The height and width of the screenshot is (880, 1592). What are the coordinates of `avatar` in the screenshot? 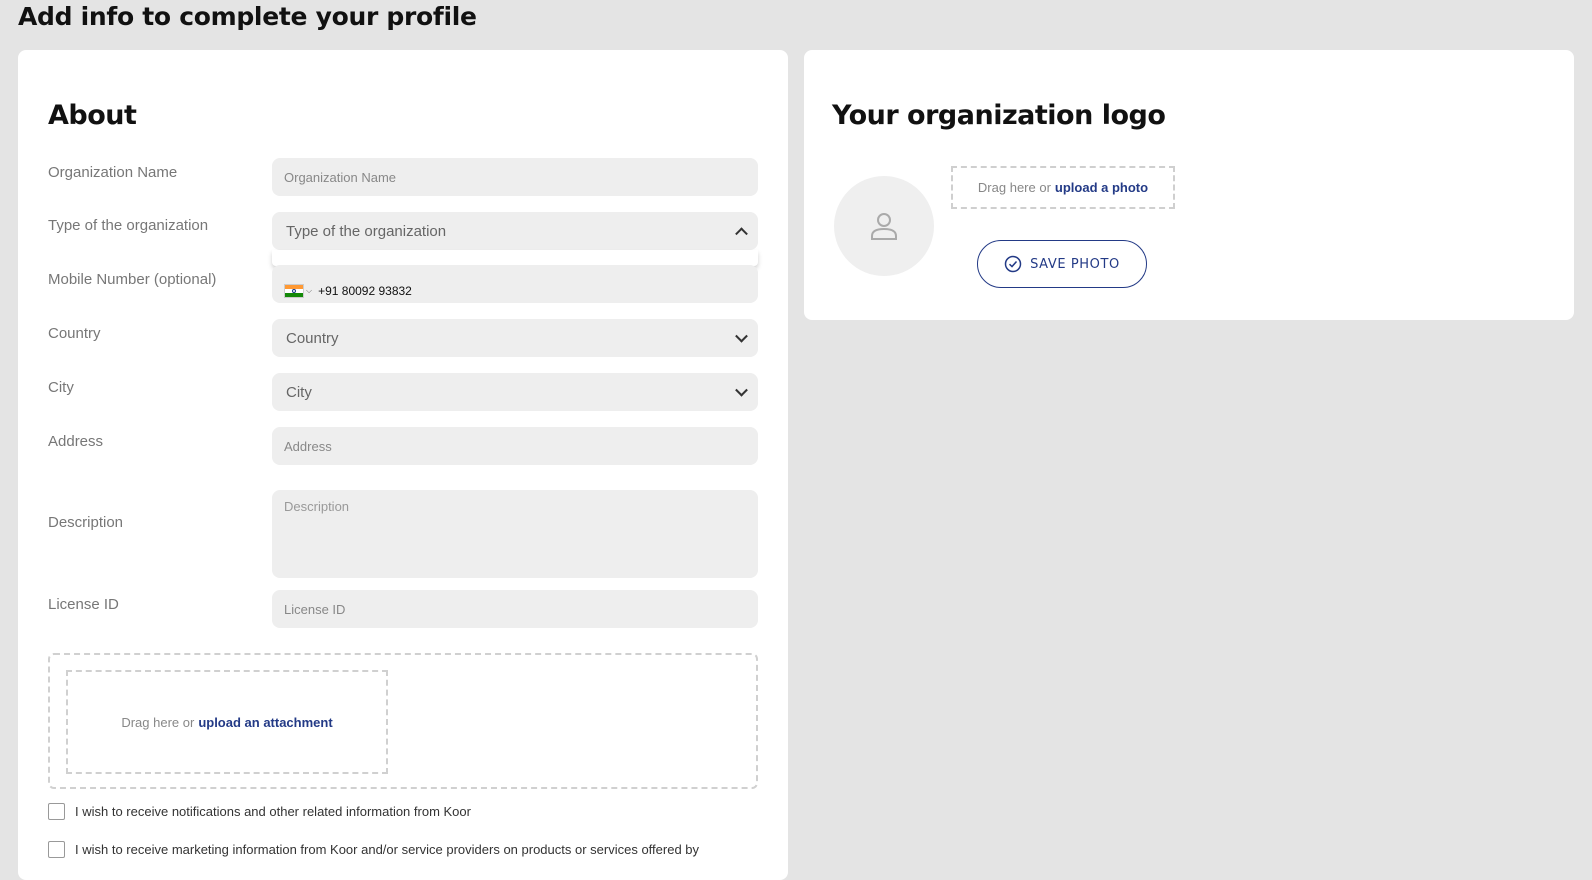 It's located at (884, 226).